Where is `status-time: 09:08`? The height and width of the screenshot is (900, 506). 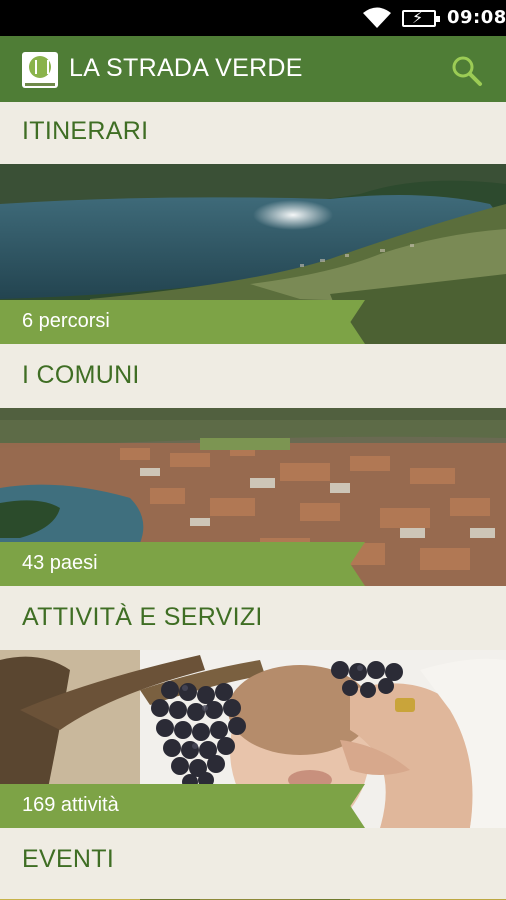 status-time: 09:08 is located at coordinates (476, 17).